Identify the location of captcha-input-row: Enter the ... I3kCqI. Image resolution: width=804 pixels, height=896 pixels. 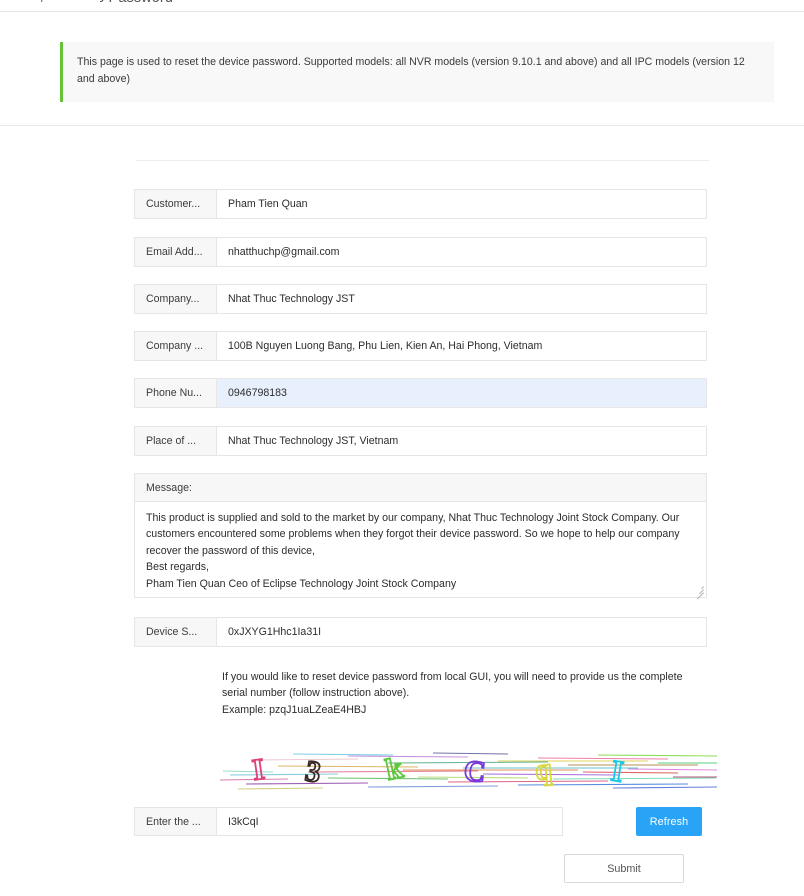
(348, 821).